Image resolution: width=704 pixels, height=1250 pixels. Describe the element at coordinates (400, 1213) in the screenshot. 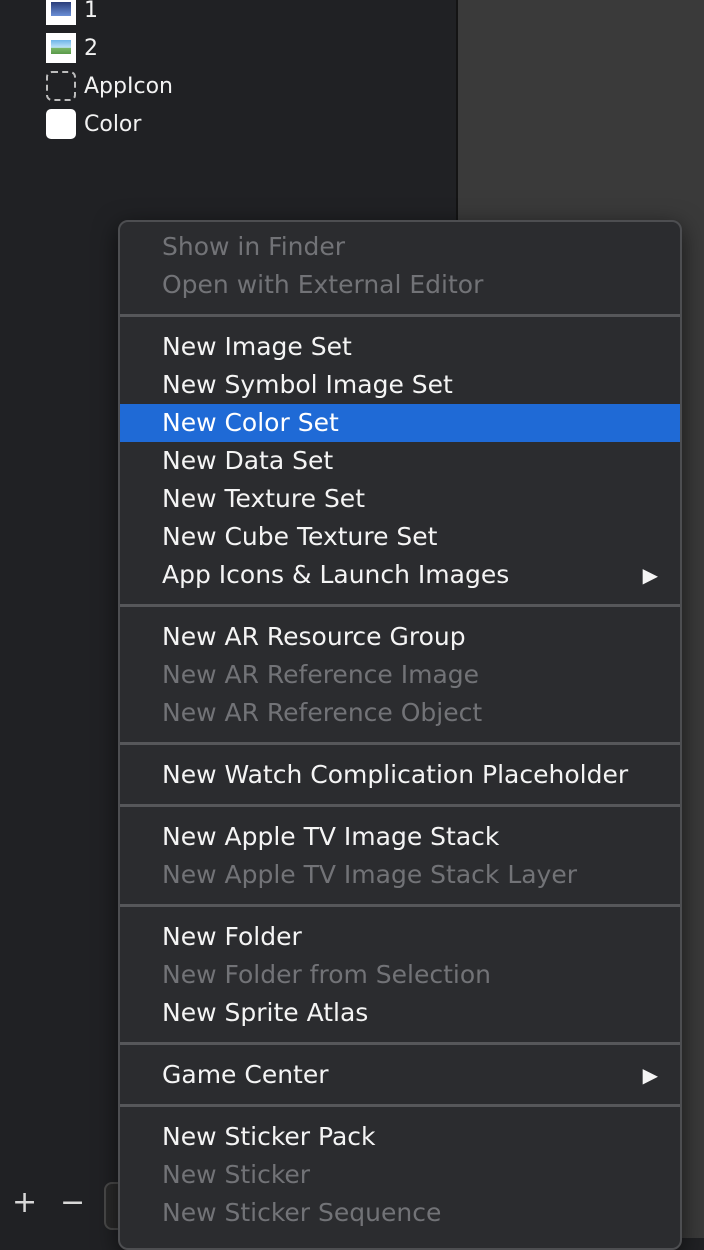

I see `menu-item-new-sticker-sequence: New Sticker Sequence` at that location.